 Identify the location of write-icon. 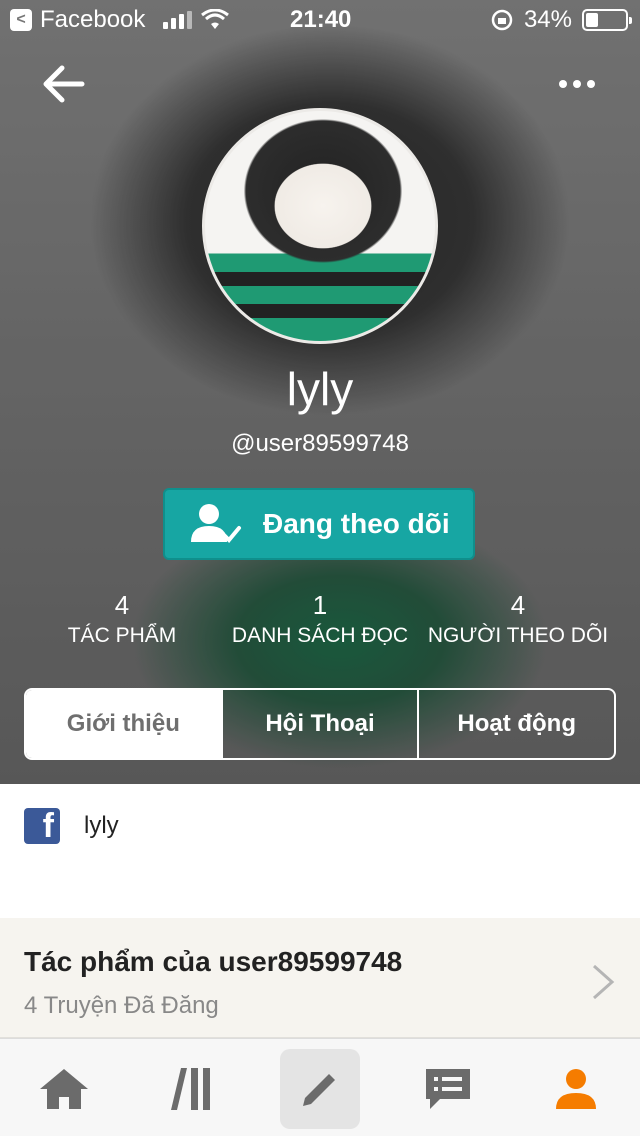
(319, 1090).